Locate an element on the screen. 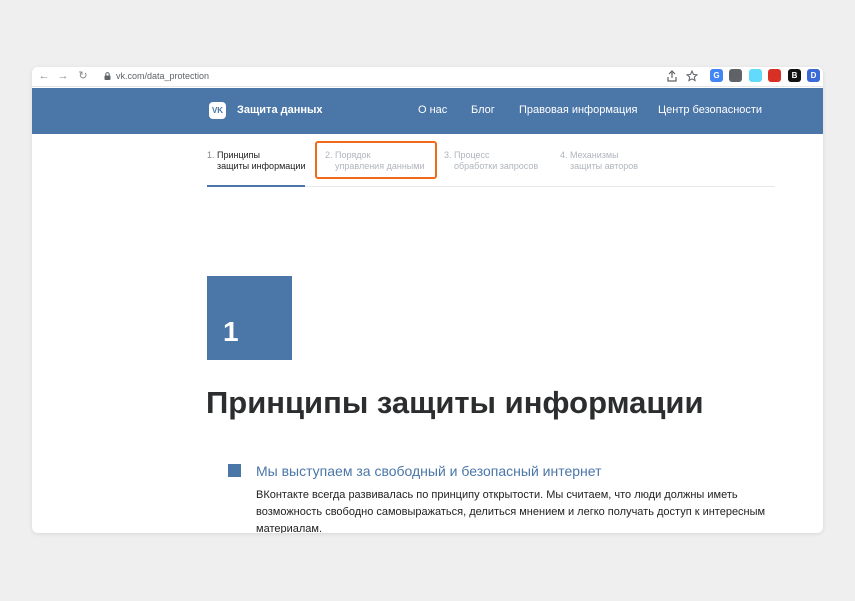  nav-blog: Блог is located at coordinates (483, 110).